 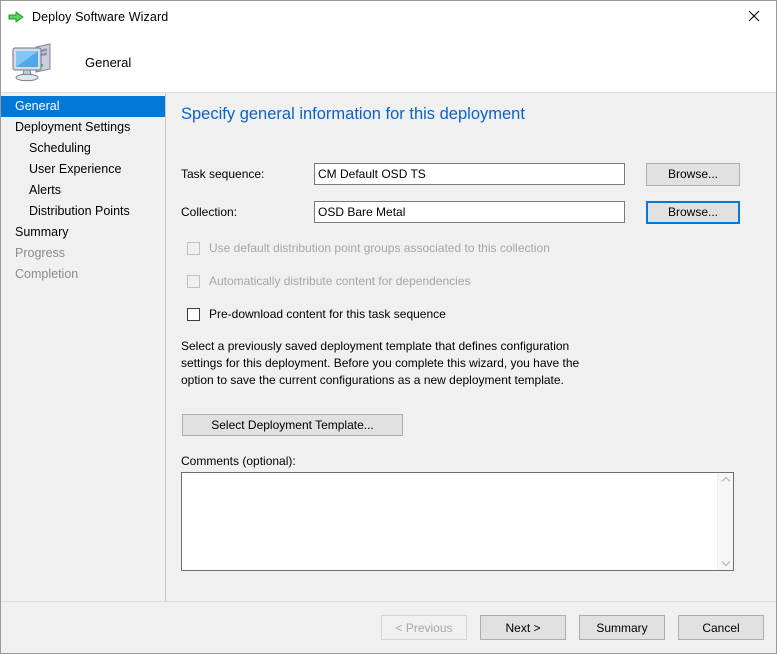 I want to click on close-button, so click(x=753, y=16).